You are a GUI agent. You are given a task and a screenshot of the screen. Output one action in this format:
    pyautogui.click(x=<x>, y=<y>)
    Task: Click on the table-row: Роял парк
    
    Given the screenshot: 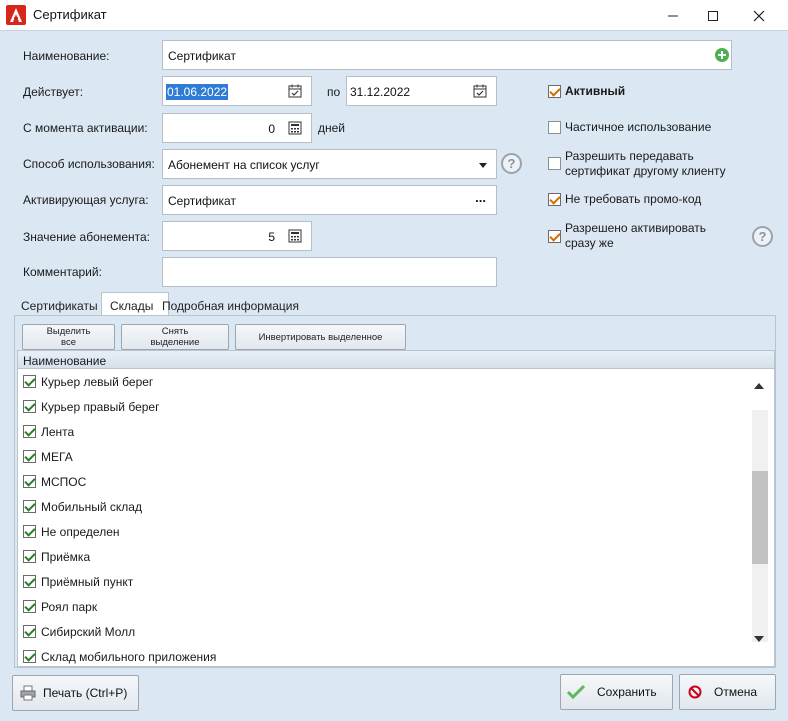 What is the action you would take?
    pyautogui.click(x=380, y=607)
    